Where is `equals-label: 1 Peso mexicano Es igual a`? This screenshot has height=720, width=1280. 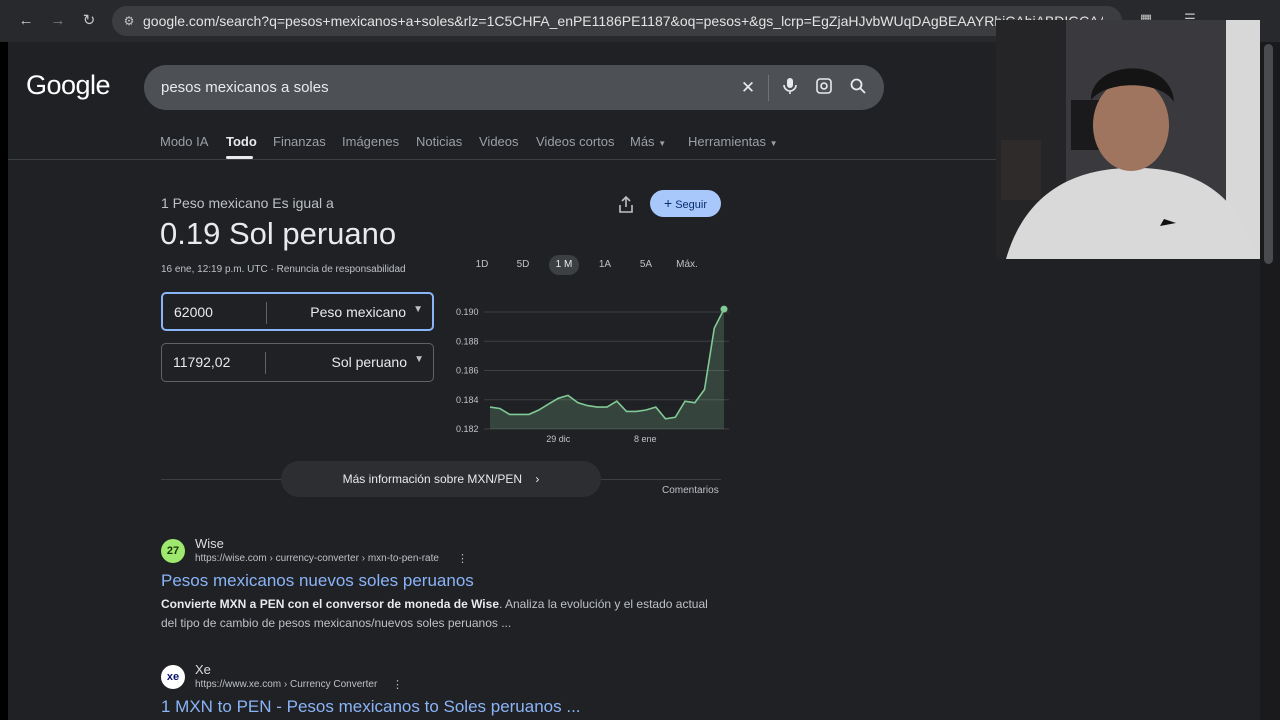
equals-label: 1 Peso mexicano Es igual a is located at coordinates (247, 203).